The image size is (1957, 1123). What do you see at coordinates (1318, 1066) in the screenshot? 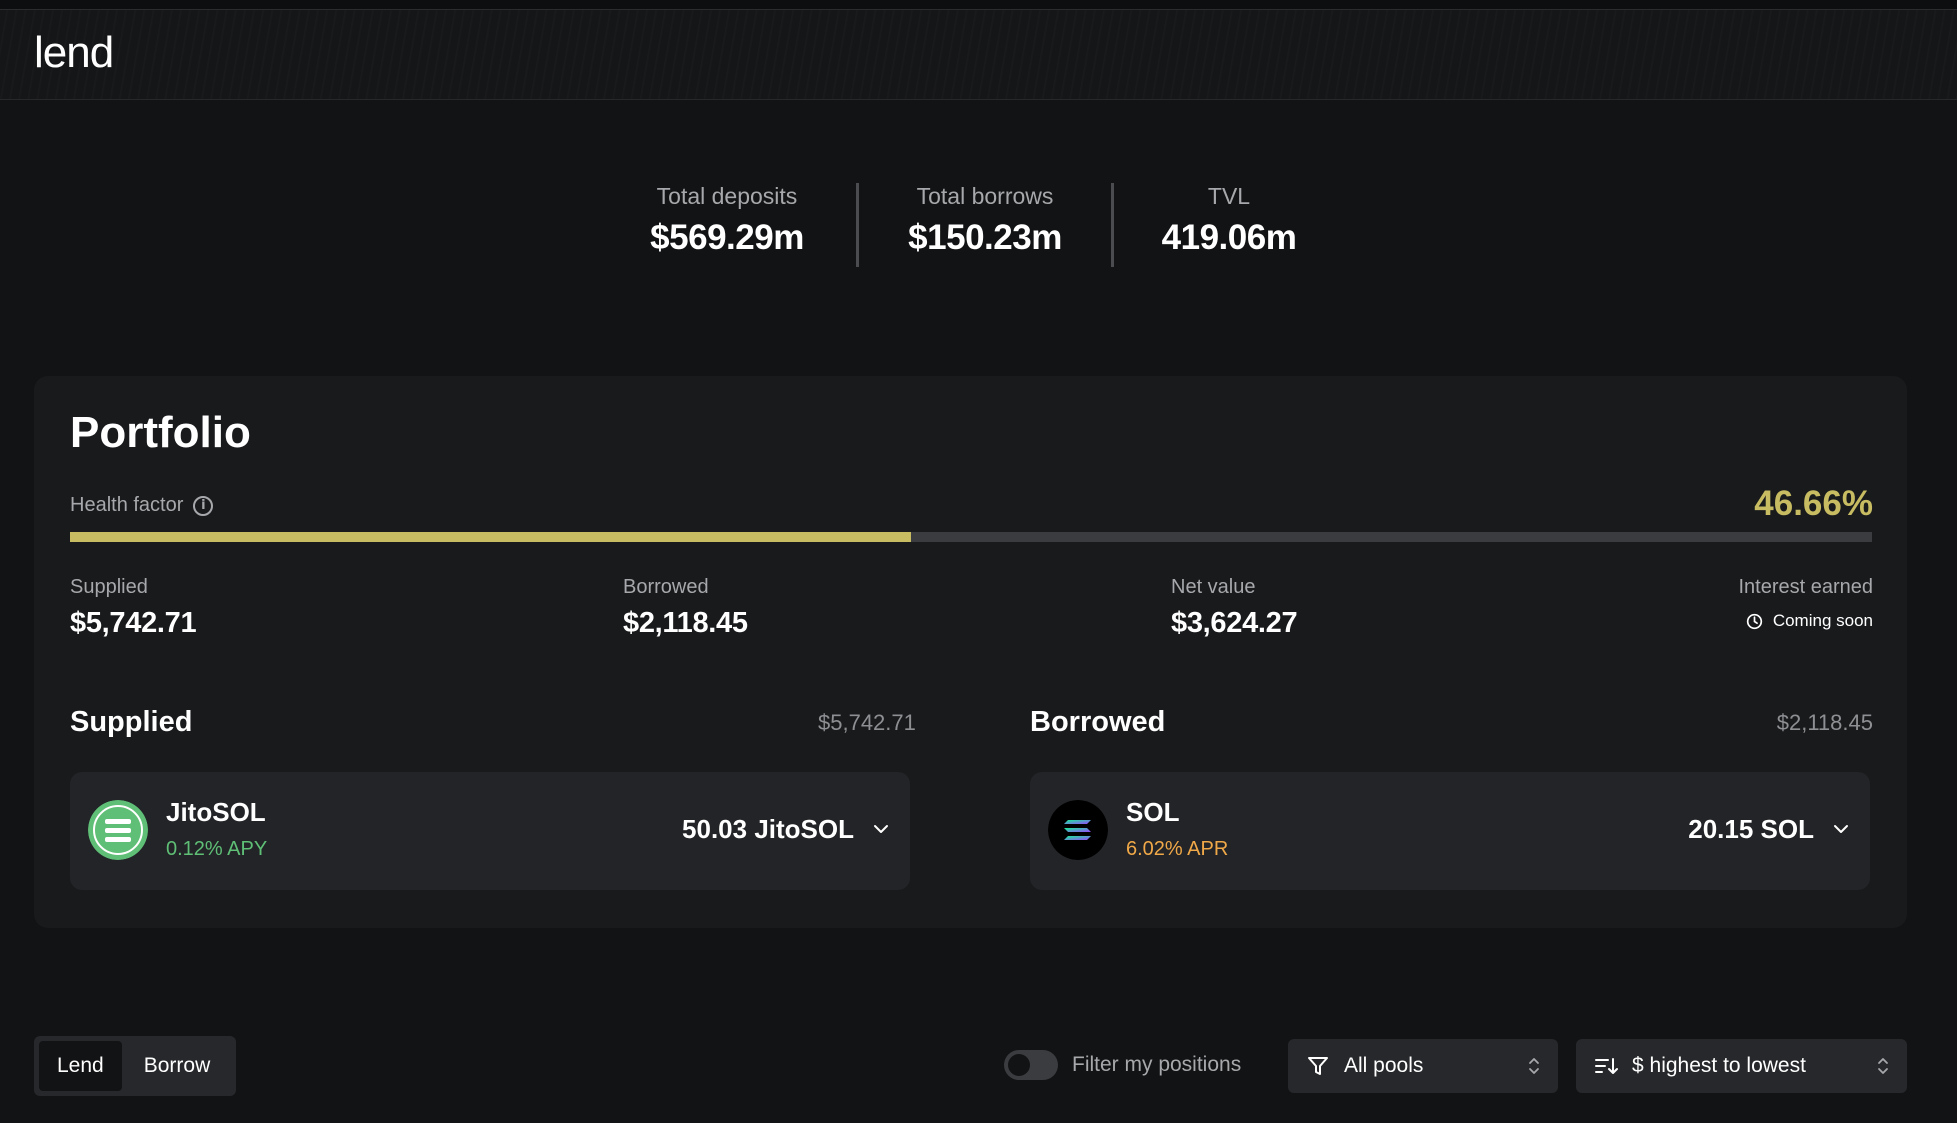
I see `filter-icon` at bounding box center [1318, 1066].